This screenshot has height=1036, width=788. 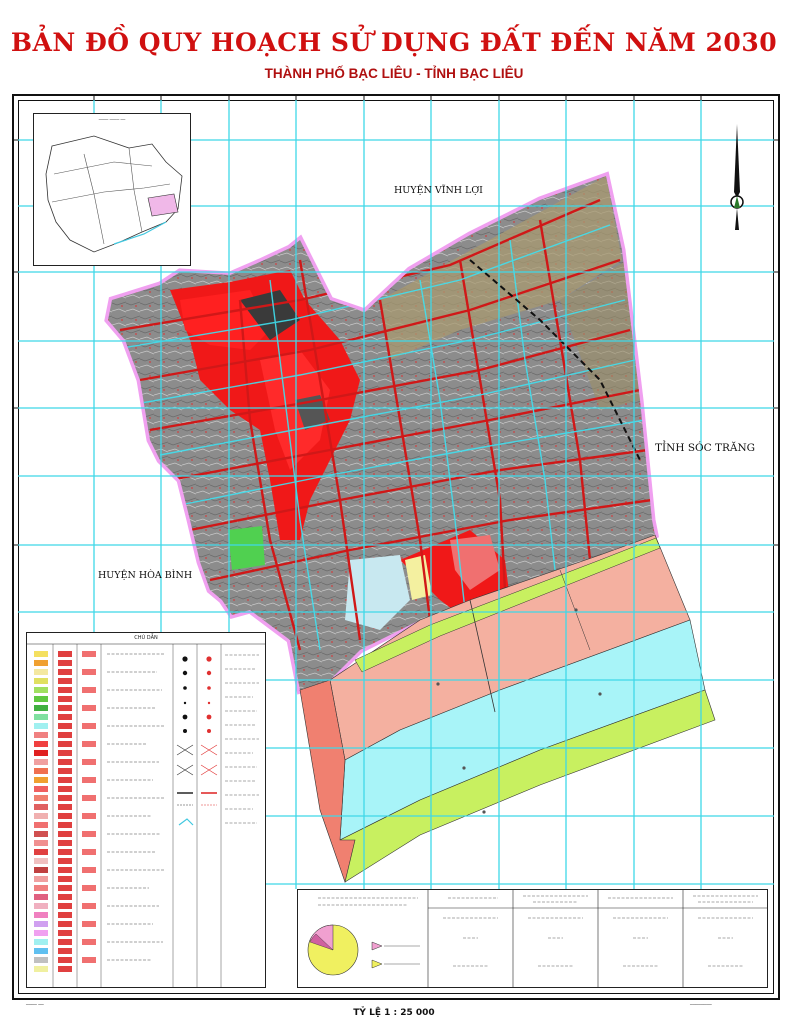 What do you see at coordinates (394, 1013) in the screenshot?
I see `map-scale: TỶ LỆ 1 : 25 000` at bounding box center [394, 1013].